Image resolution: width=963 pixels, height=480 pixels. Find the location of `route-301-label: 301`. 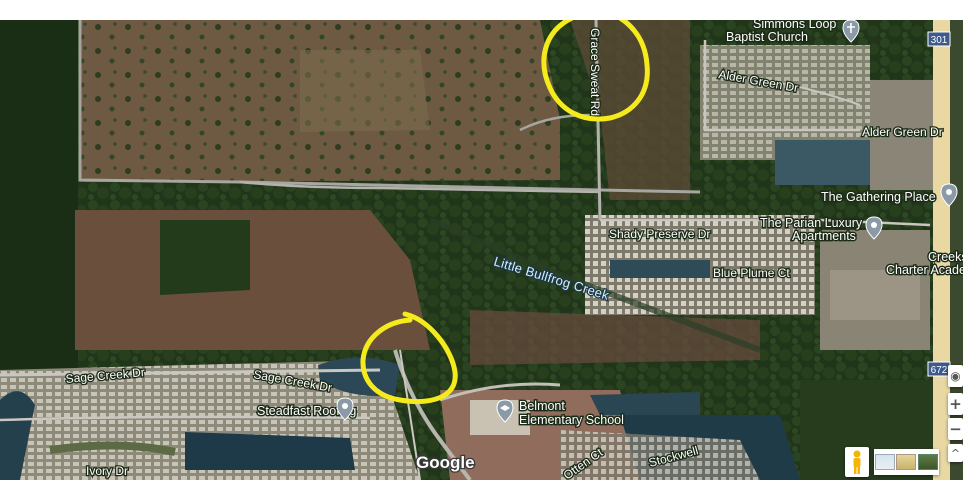

route-301-label: 301 is located at coordinates (939, 40).